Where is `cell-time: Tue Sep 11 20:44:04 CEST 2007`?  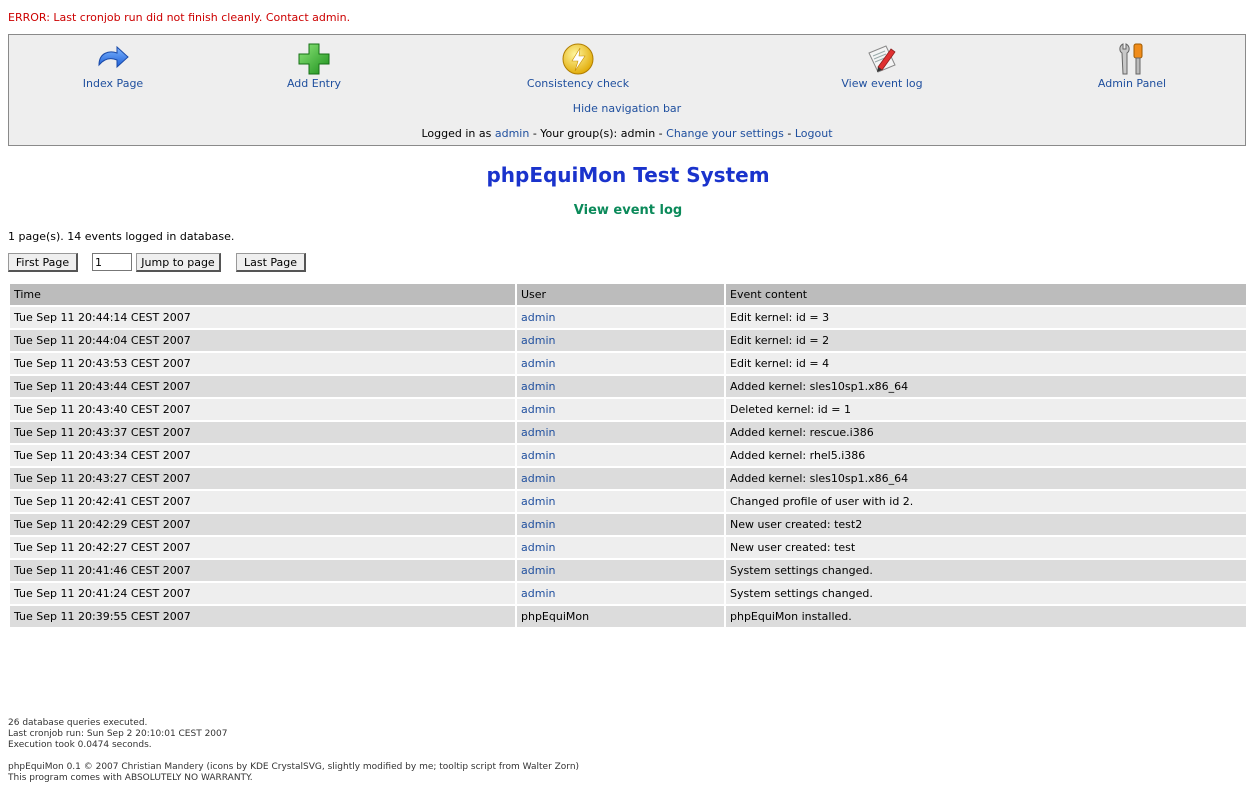
cell-time: Tue Sep 11 20:44:04 CEST 2007 is located at coordinates (262, 340).